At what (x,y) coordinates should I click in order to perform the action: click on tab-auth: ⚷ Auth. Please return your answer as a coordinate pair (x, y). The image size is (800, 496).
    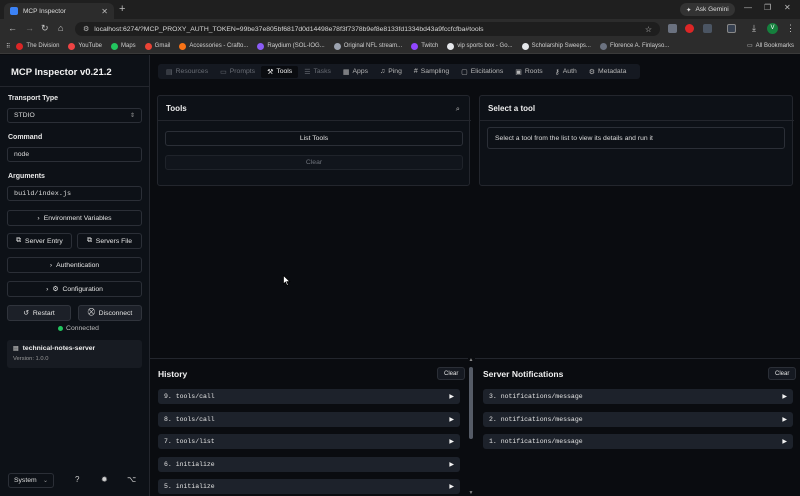
    Looking at the image, I should click on (566, 72).